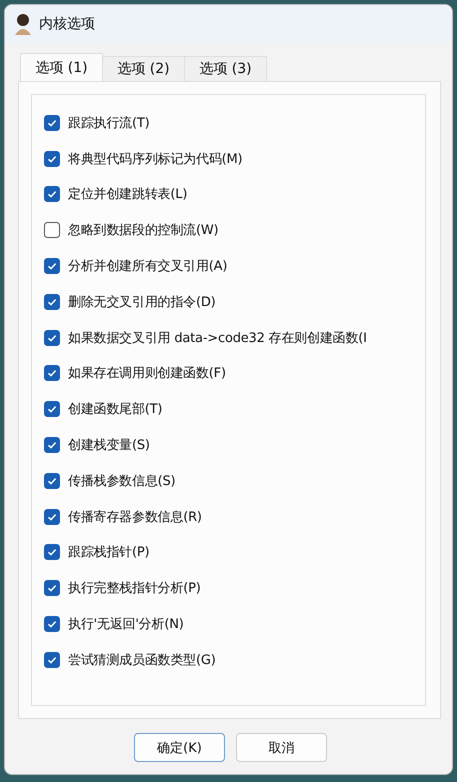 This screenshot has height=782, width=457. I want to click on checkbox-label: 跟踪栈指针(P), so click(109, 552).